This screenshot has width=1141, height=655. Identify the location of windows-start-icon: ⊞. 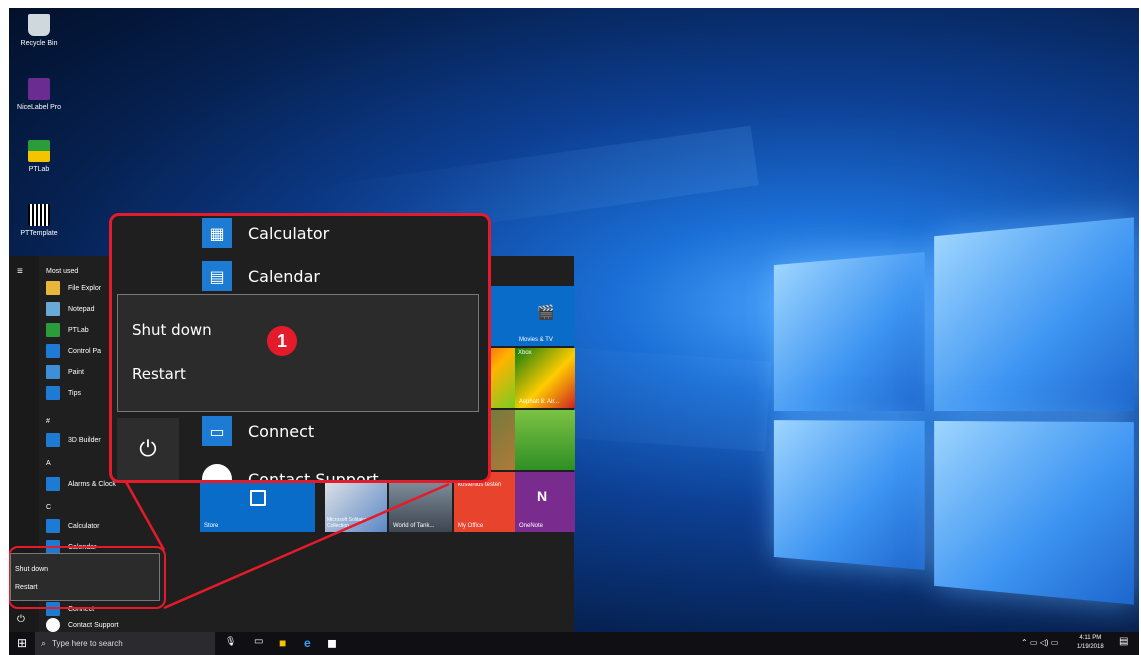
(22, 643).